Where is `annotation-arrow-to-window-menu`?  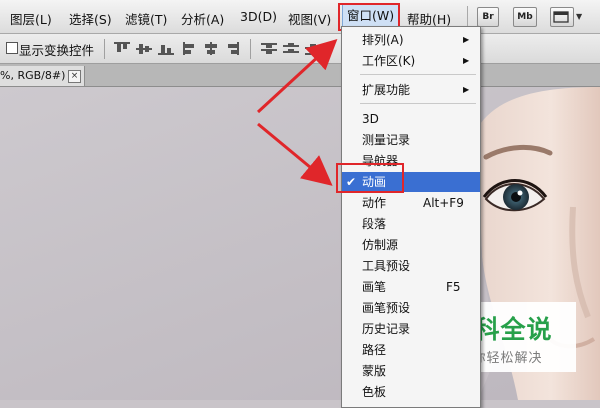 annotation-arrow-to-window-menu is located at coordinates (297, 76).